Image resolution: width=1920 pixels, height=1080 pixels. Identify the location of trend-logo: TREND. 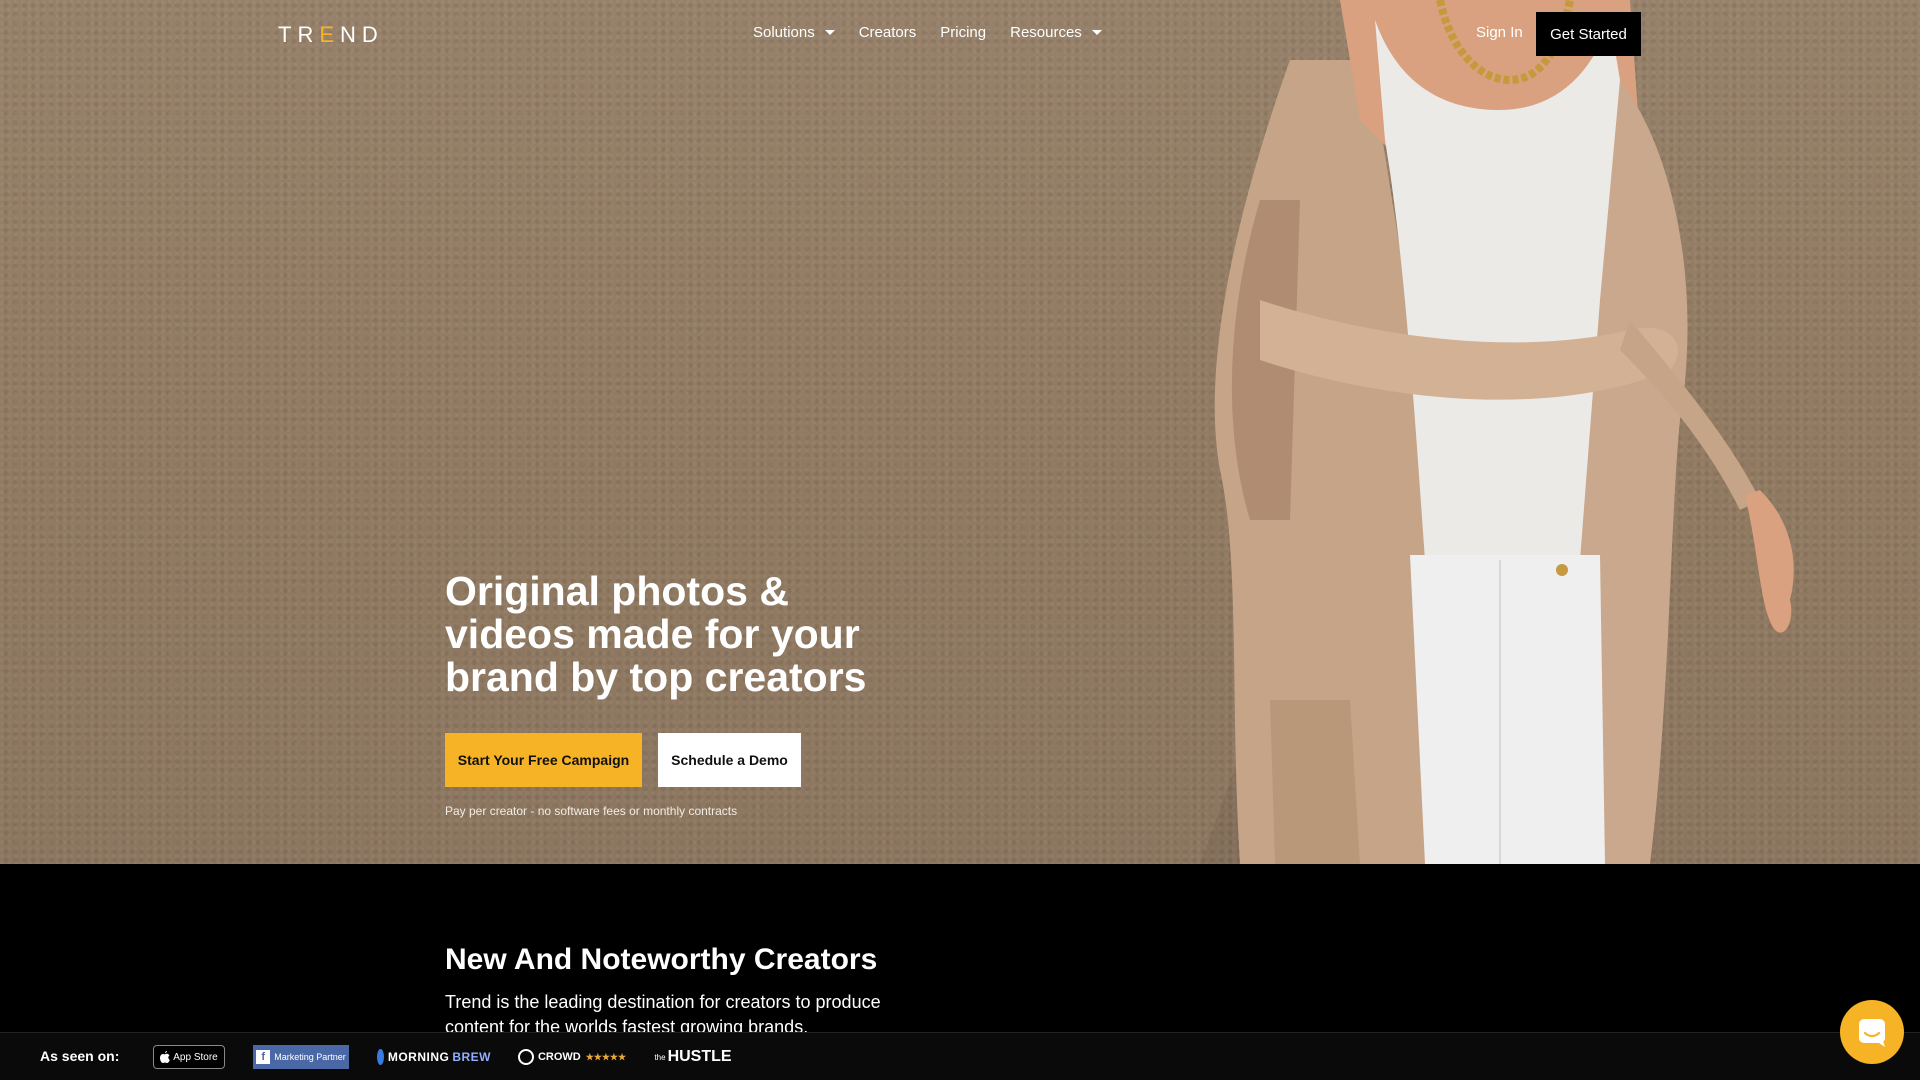
(331, 35).